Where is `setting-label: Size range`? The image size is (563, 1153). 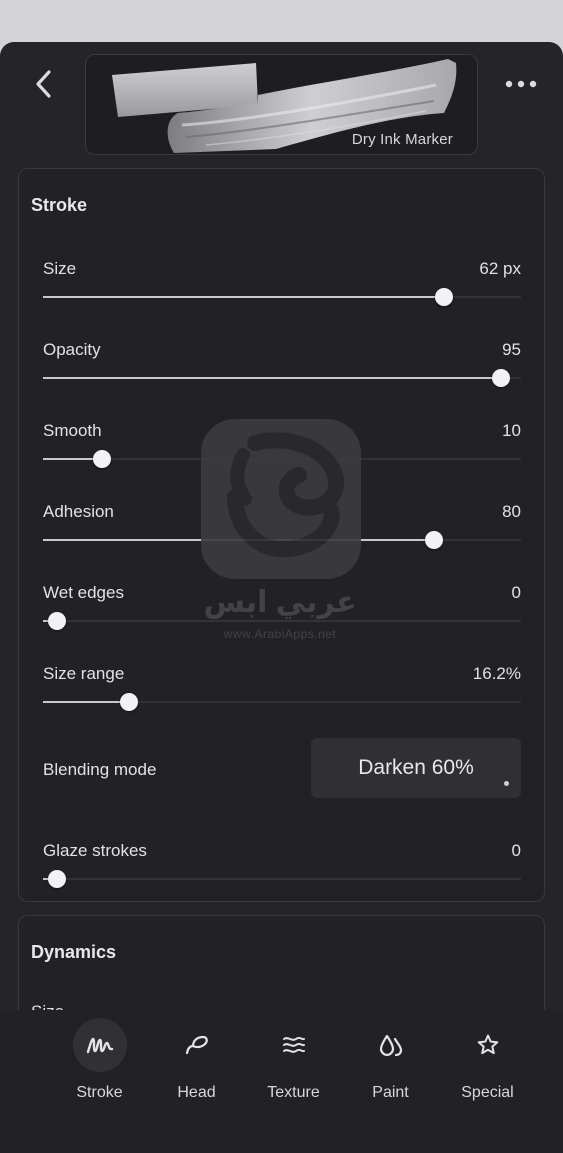 setting-label: Size range is located at coordinates (84, 673).